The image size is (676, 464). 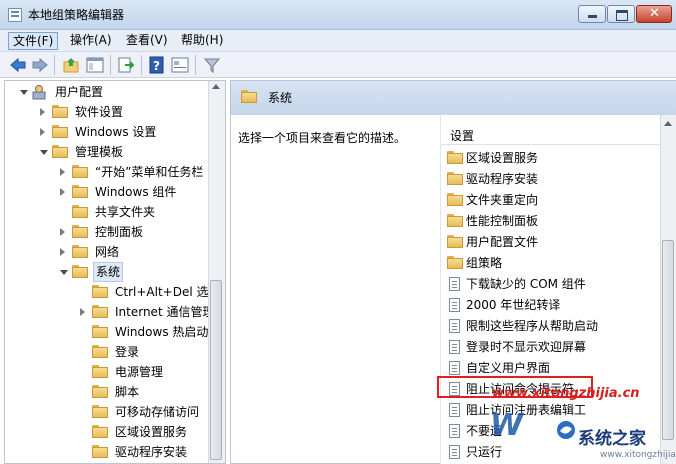 What do you see at coordinates (612, 439) in the screenshot?
I see `watermark-brand: 系统之家` at bounding box center [612, 439].